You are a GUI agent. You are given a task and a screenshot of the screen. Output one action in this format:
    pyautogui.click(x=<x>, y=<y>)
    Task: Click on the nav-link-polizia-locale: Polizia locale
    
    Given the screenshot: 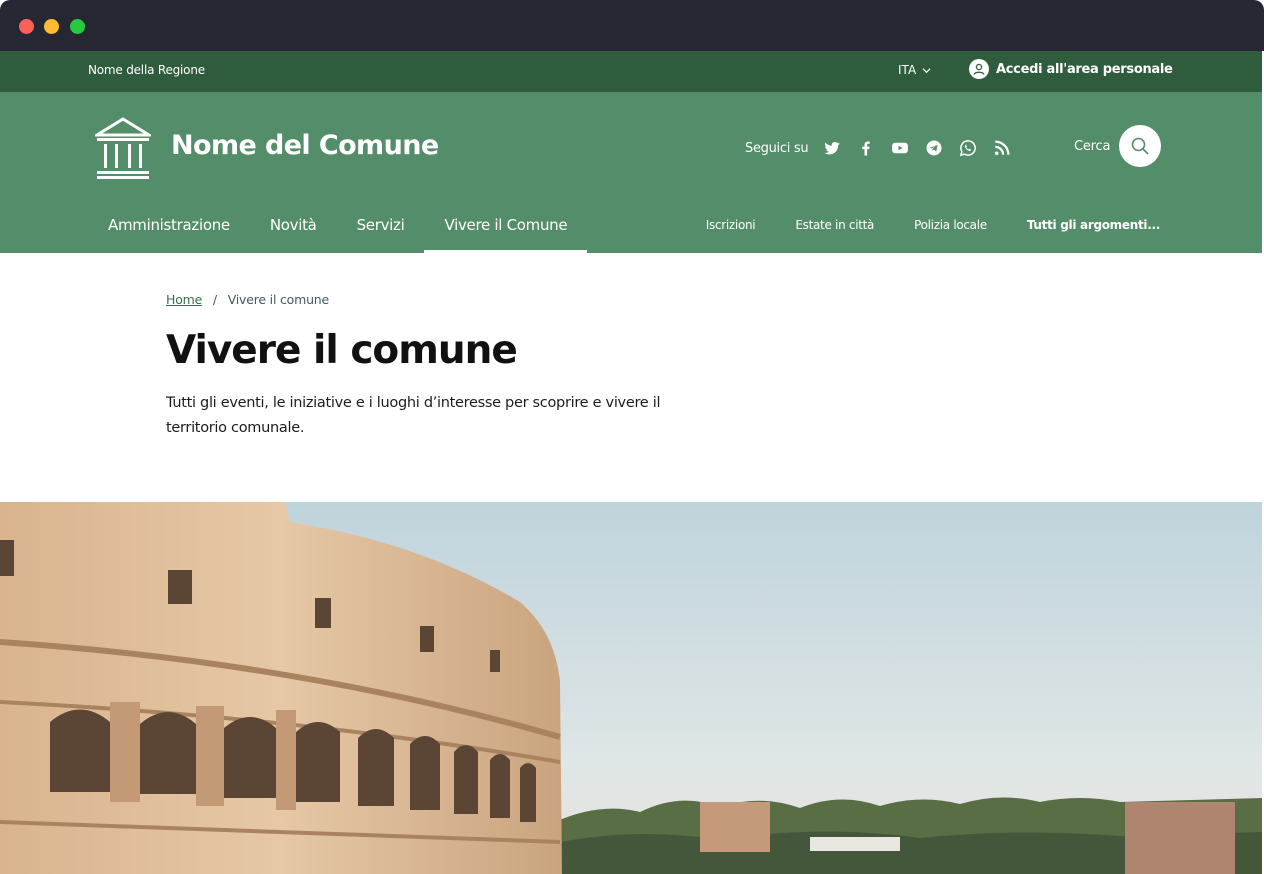 What is the action you would take?
    pyautogui.click(x=950, y=225)
    